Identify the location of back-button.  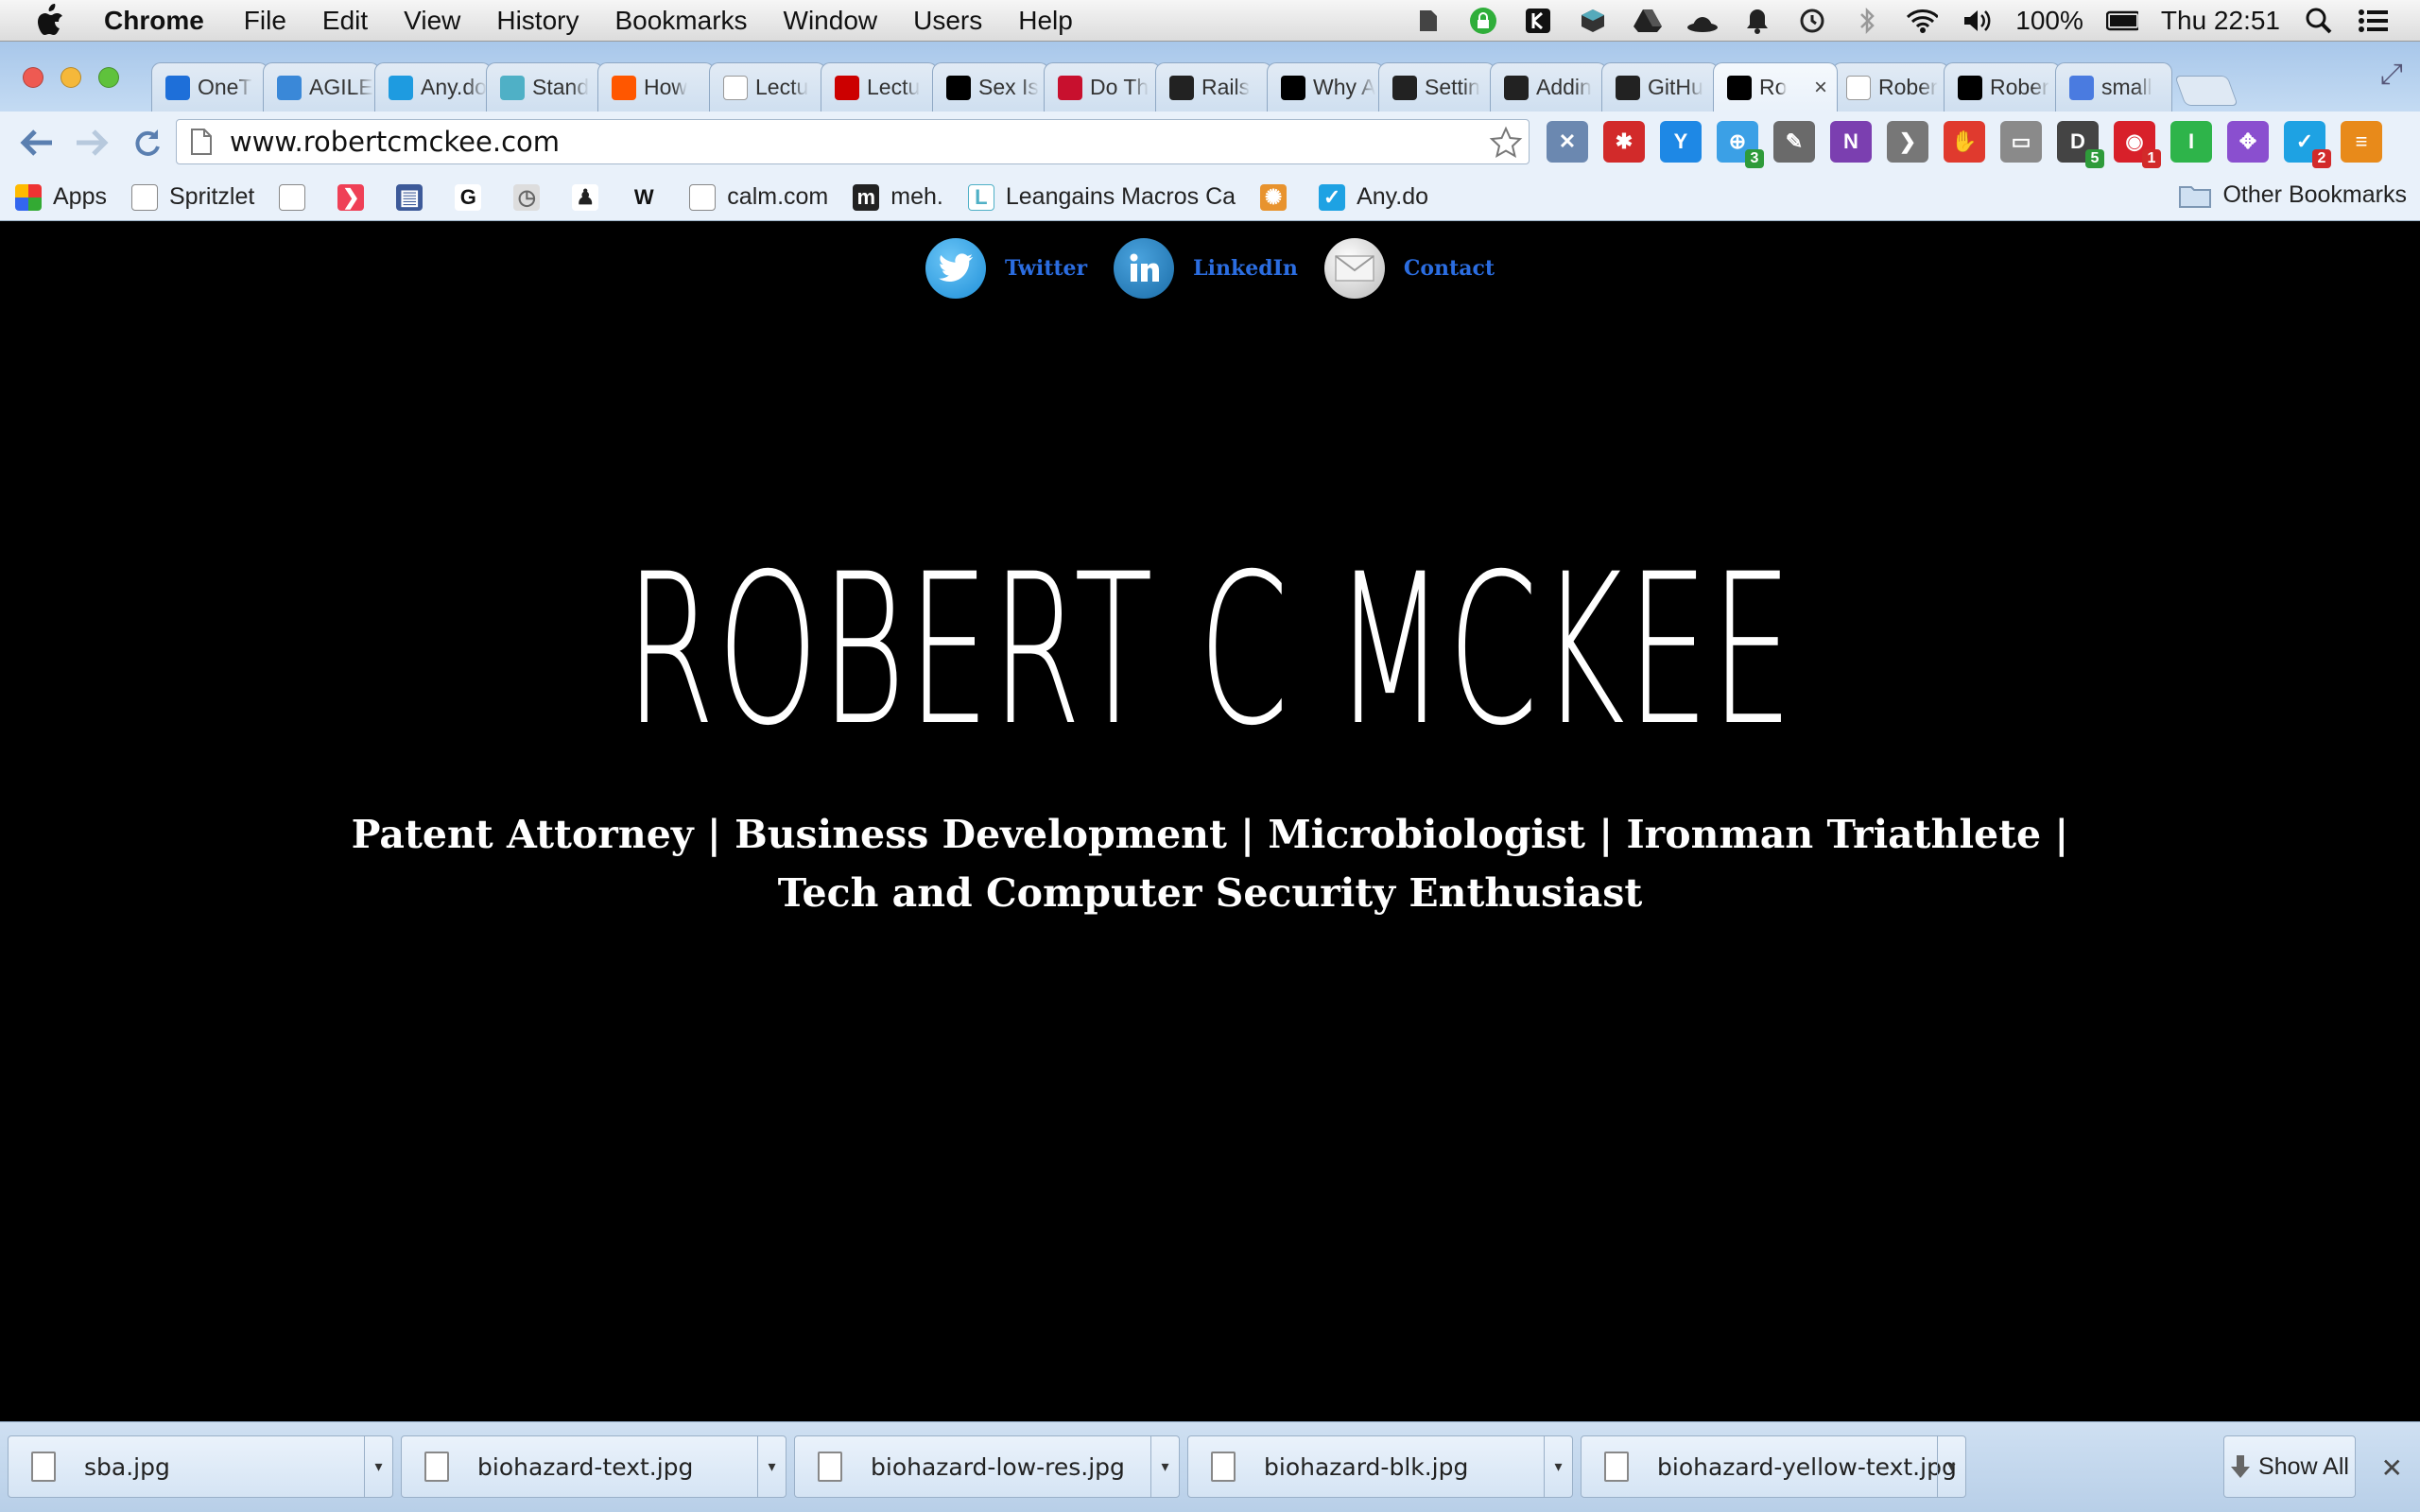
(36, 142).